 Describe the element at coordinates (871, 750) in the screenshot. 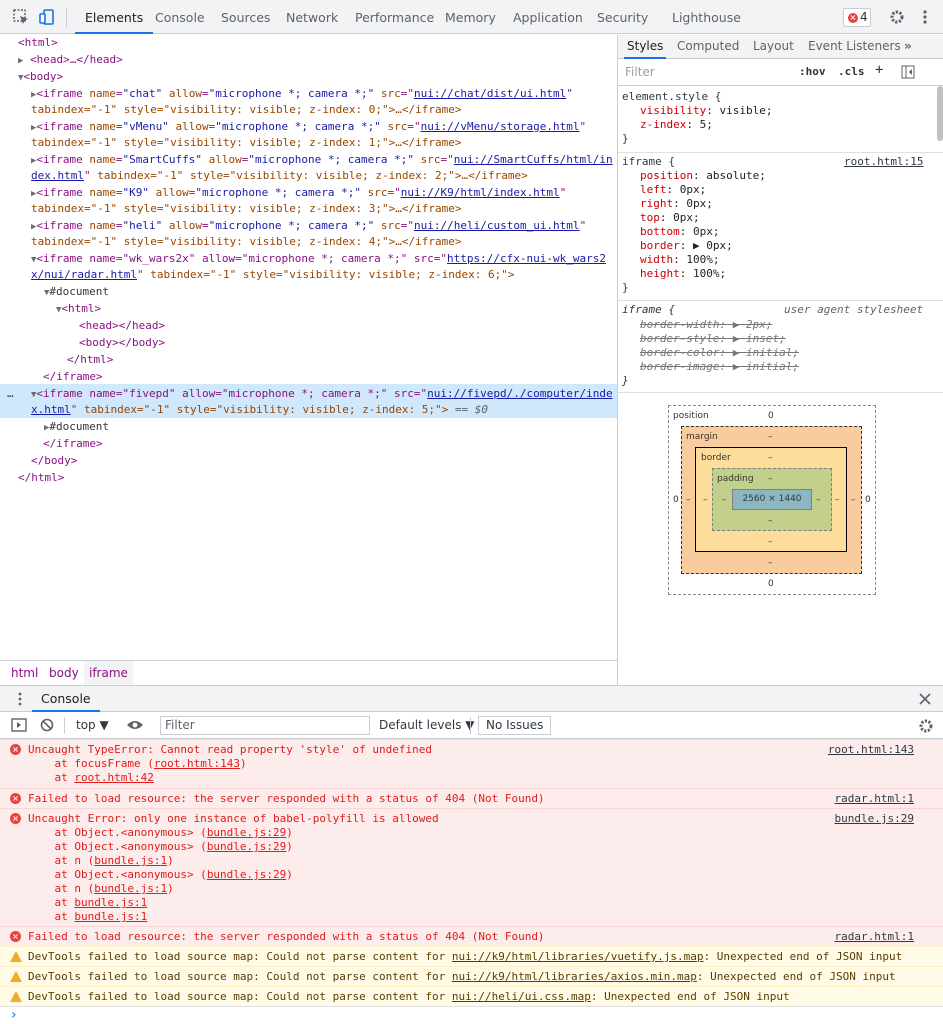

I see `message-source-link: root.html:143` at that location.